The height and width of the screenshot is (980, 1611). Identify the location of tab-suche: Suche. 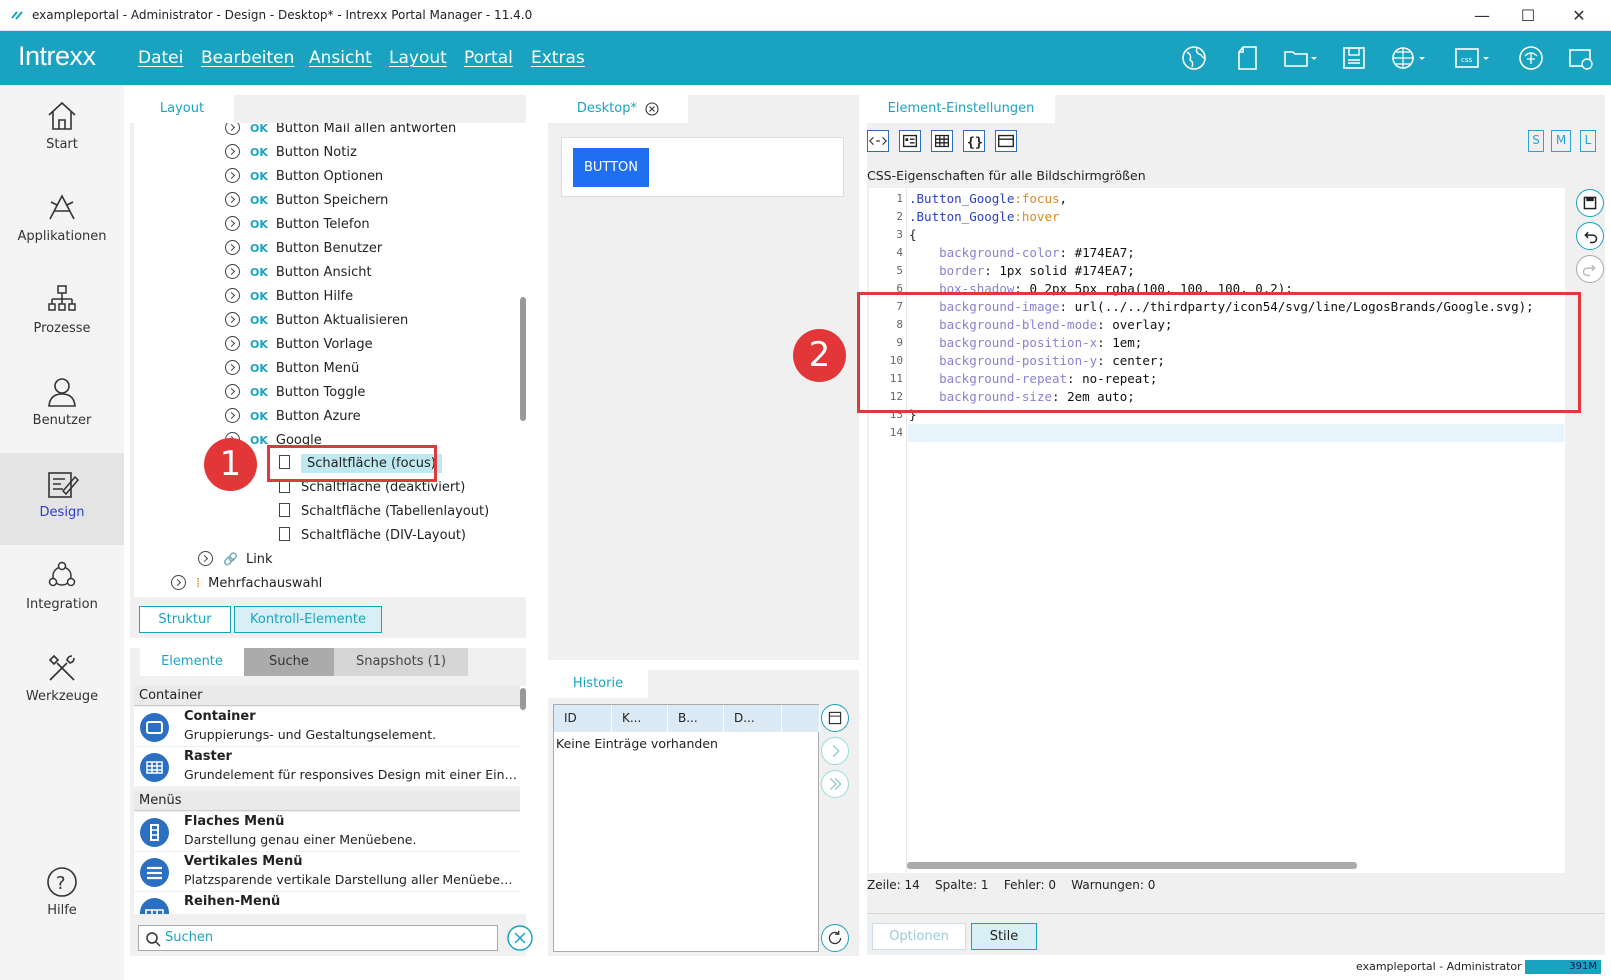
(289, 662).